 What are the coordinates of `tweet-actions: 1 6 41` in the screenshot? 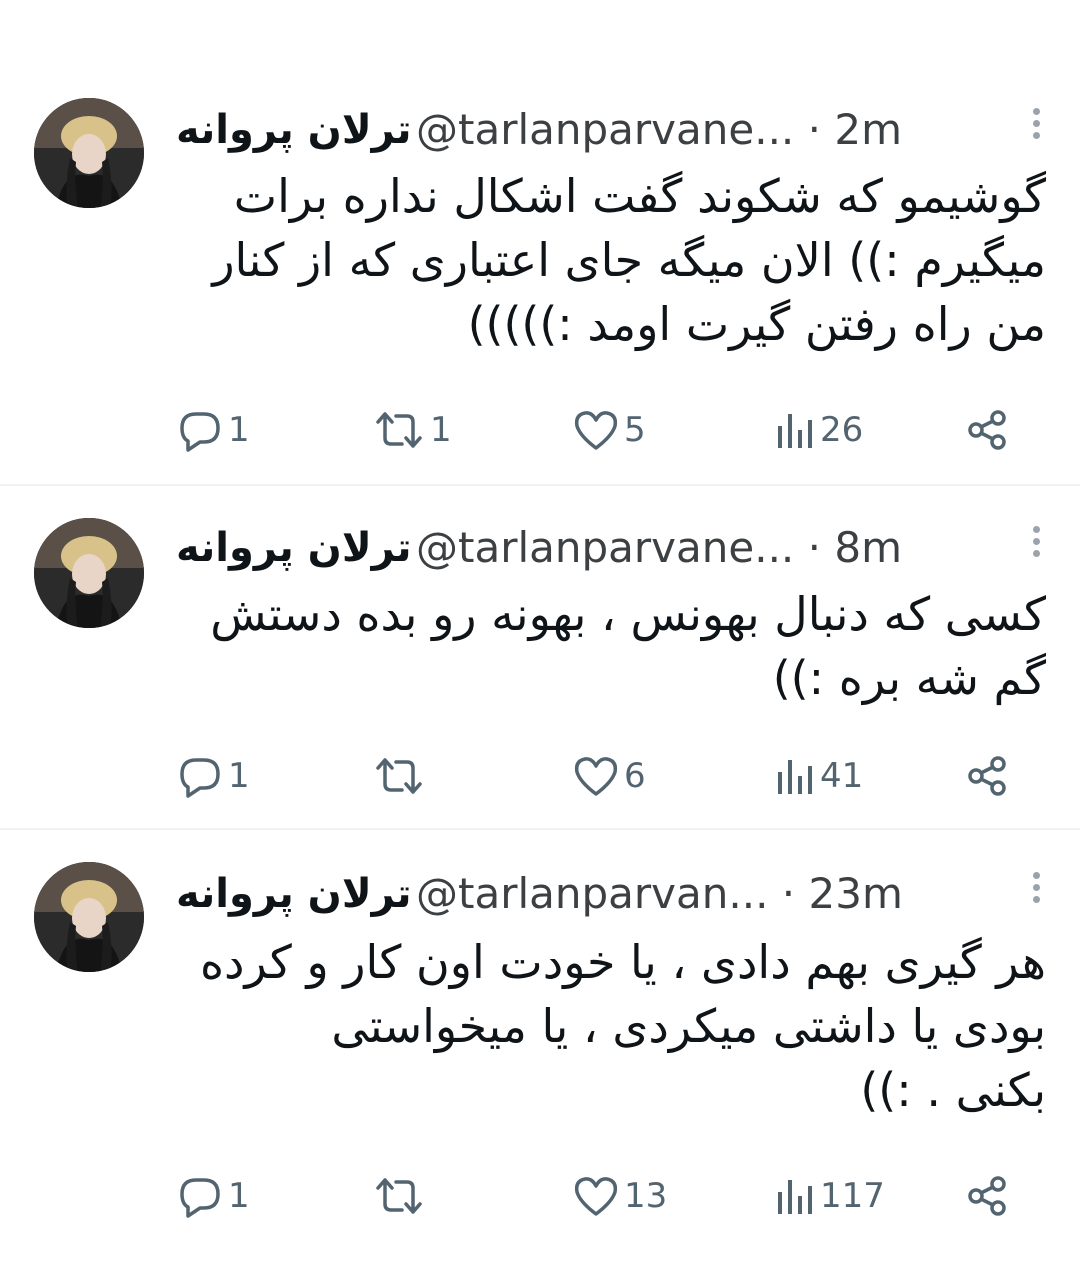 It's located at (596, 776).